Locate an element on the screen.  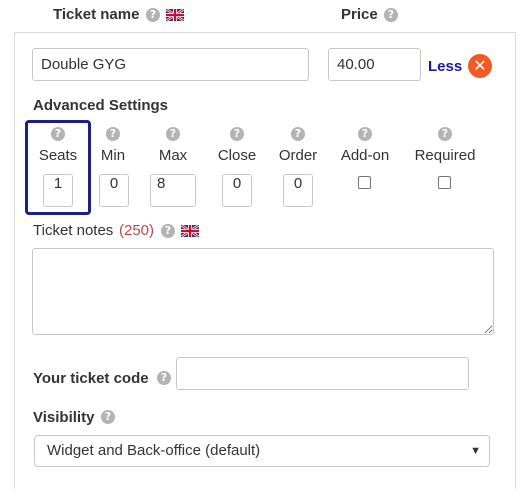
addon-checkbox is located at coordinates (364, 182).